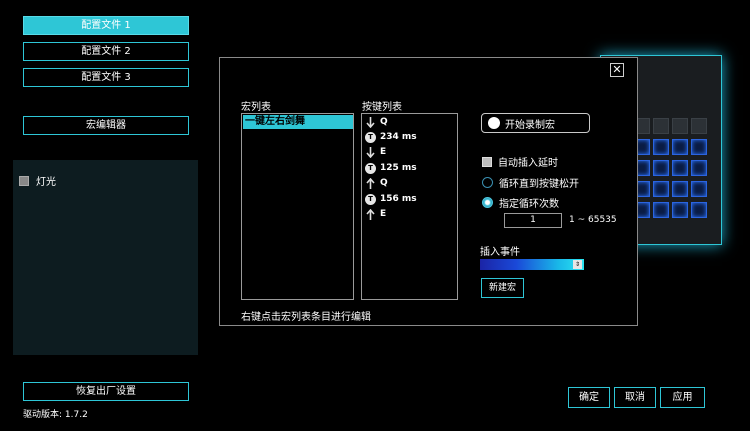 The width and height of the screenshot is (750, 431). Describe the element at coordinates (539, 184) in the screenshot. I see `loop-until-release-label: 循环直到按键松开` at that location.